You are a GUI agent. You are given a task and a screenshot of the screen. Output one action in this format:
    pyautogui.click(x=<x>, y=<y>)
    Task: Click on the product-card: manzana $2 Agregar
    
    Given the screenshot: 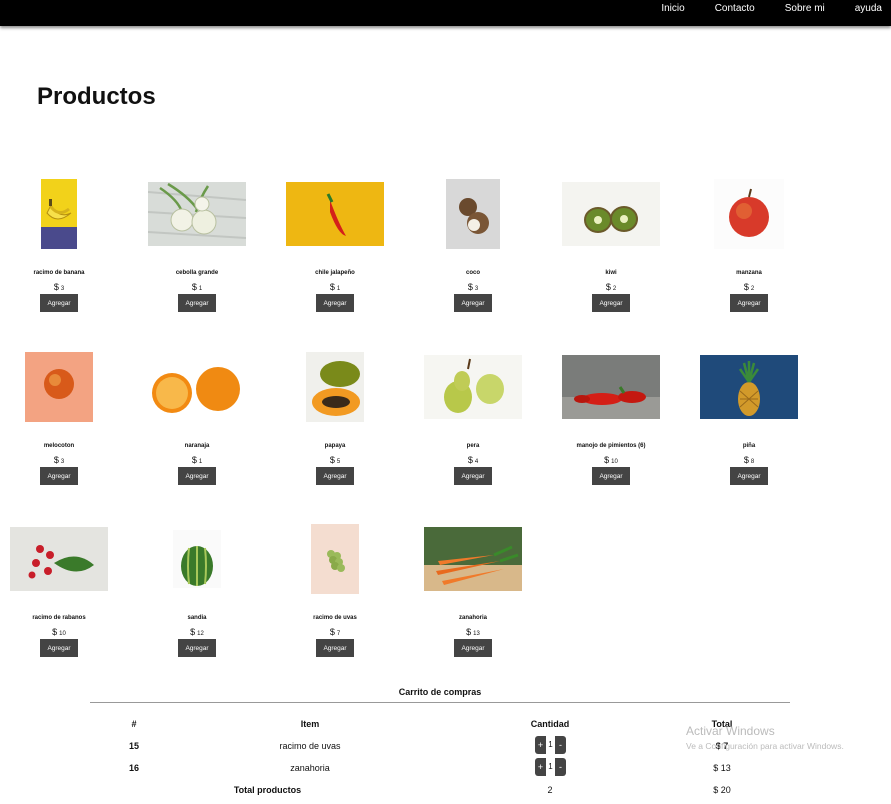 What is the action you would take?
    pyautogui.click(x=749, y=245)
    